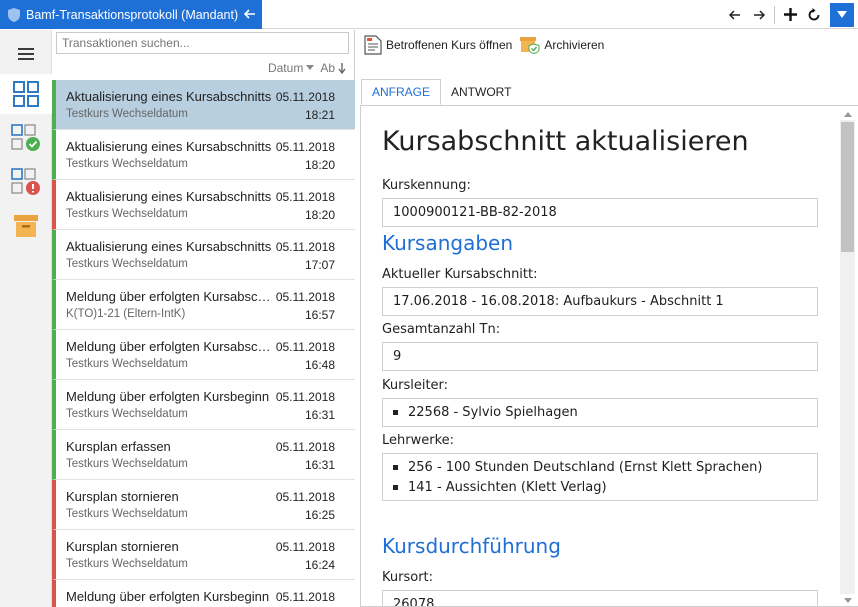 This screenshot has width=858, height=607. What do you see at coordinates (408, 577) in the screenshot?
I see `kursort-label: Kursort:` at bounding box center [408, 577].